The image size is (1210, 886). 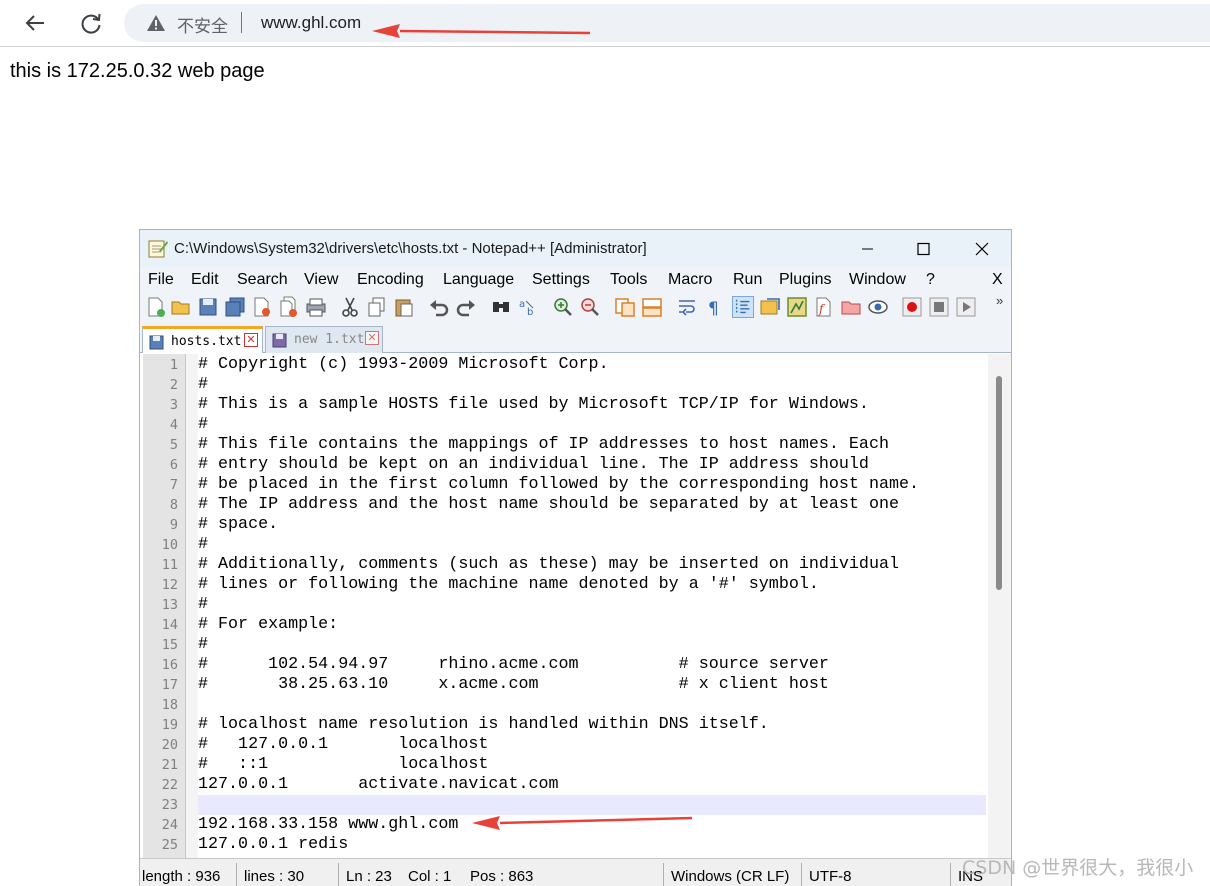 I want to click on notepad-app-icon, so click(x=158, y=249).